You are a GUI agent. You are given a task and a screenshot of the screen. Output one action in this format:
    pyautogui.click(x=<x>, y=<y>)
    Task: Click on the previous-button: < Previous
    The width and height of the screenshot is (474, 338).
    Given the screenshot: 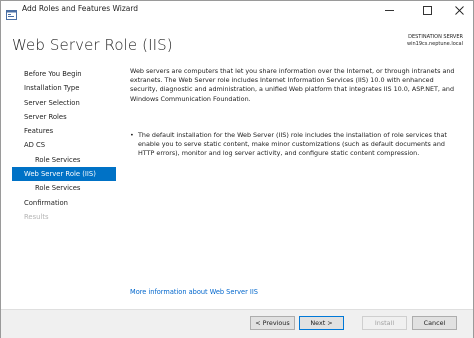 What is the action you would take?
    pyautogui.click(x=272, y=323)
    